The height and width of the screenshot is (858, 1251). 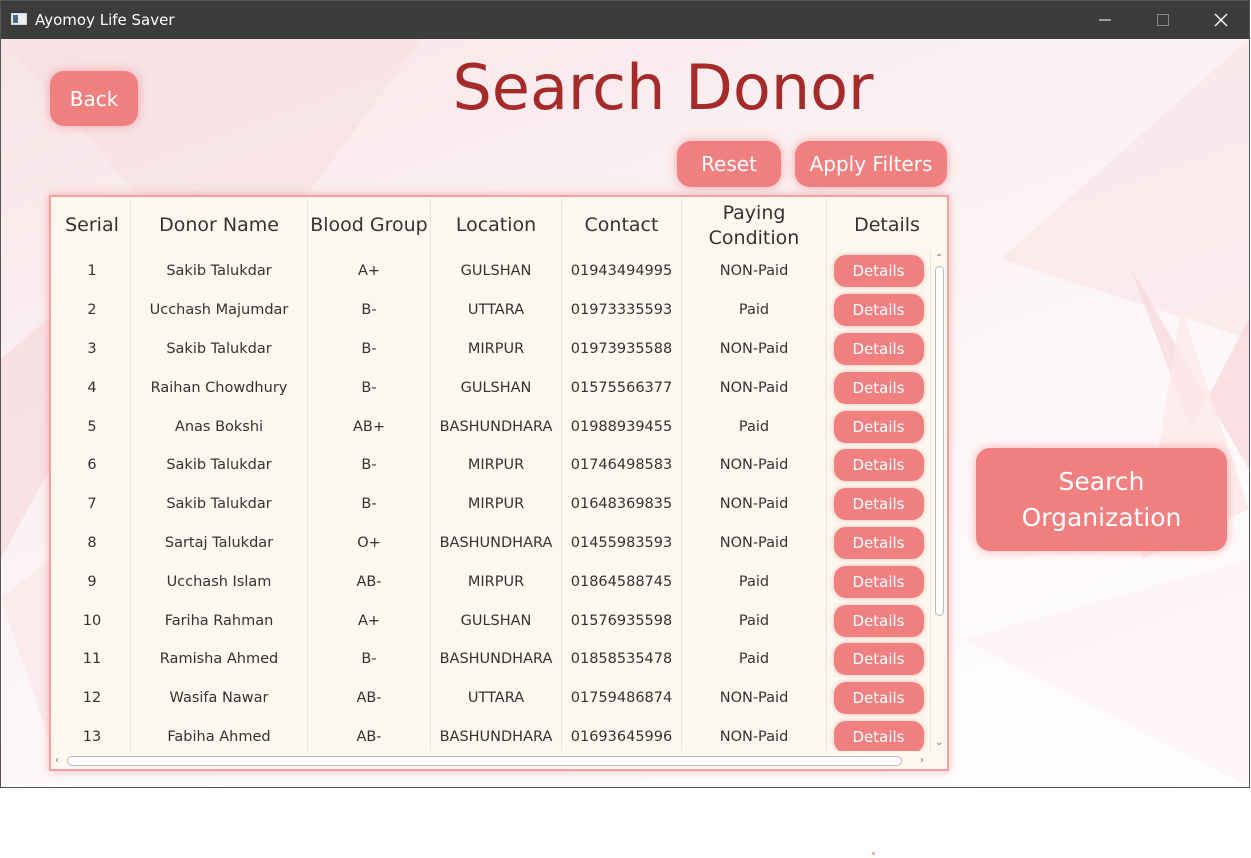 I want to click on scroll-right-icon: ›, so click(x=922, y=761).